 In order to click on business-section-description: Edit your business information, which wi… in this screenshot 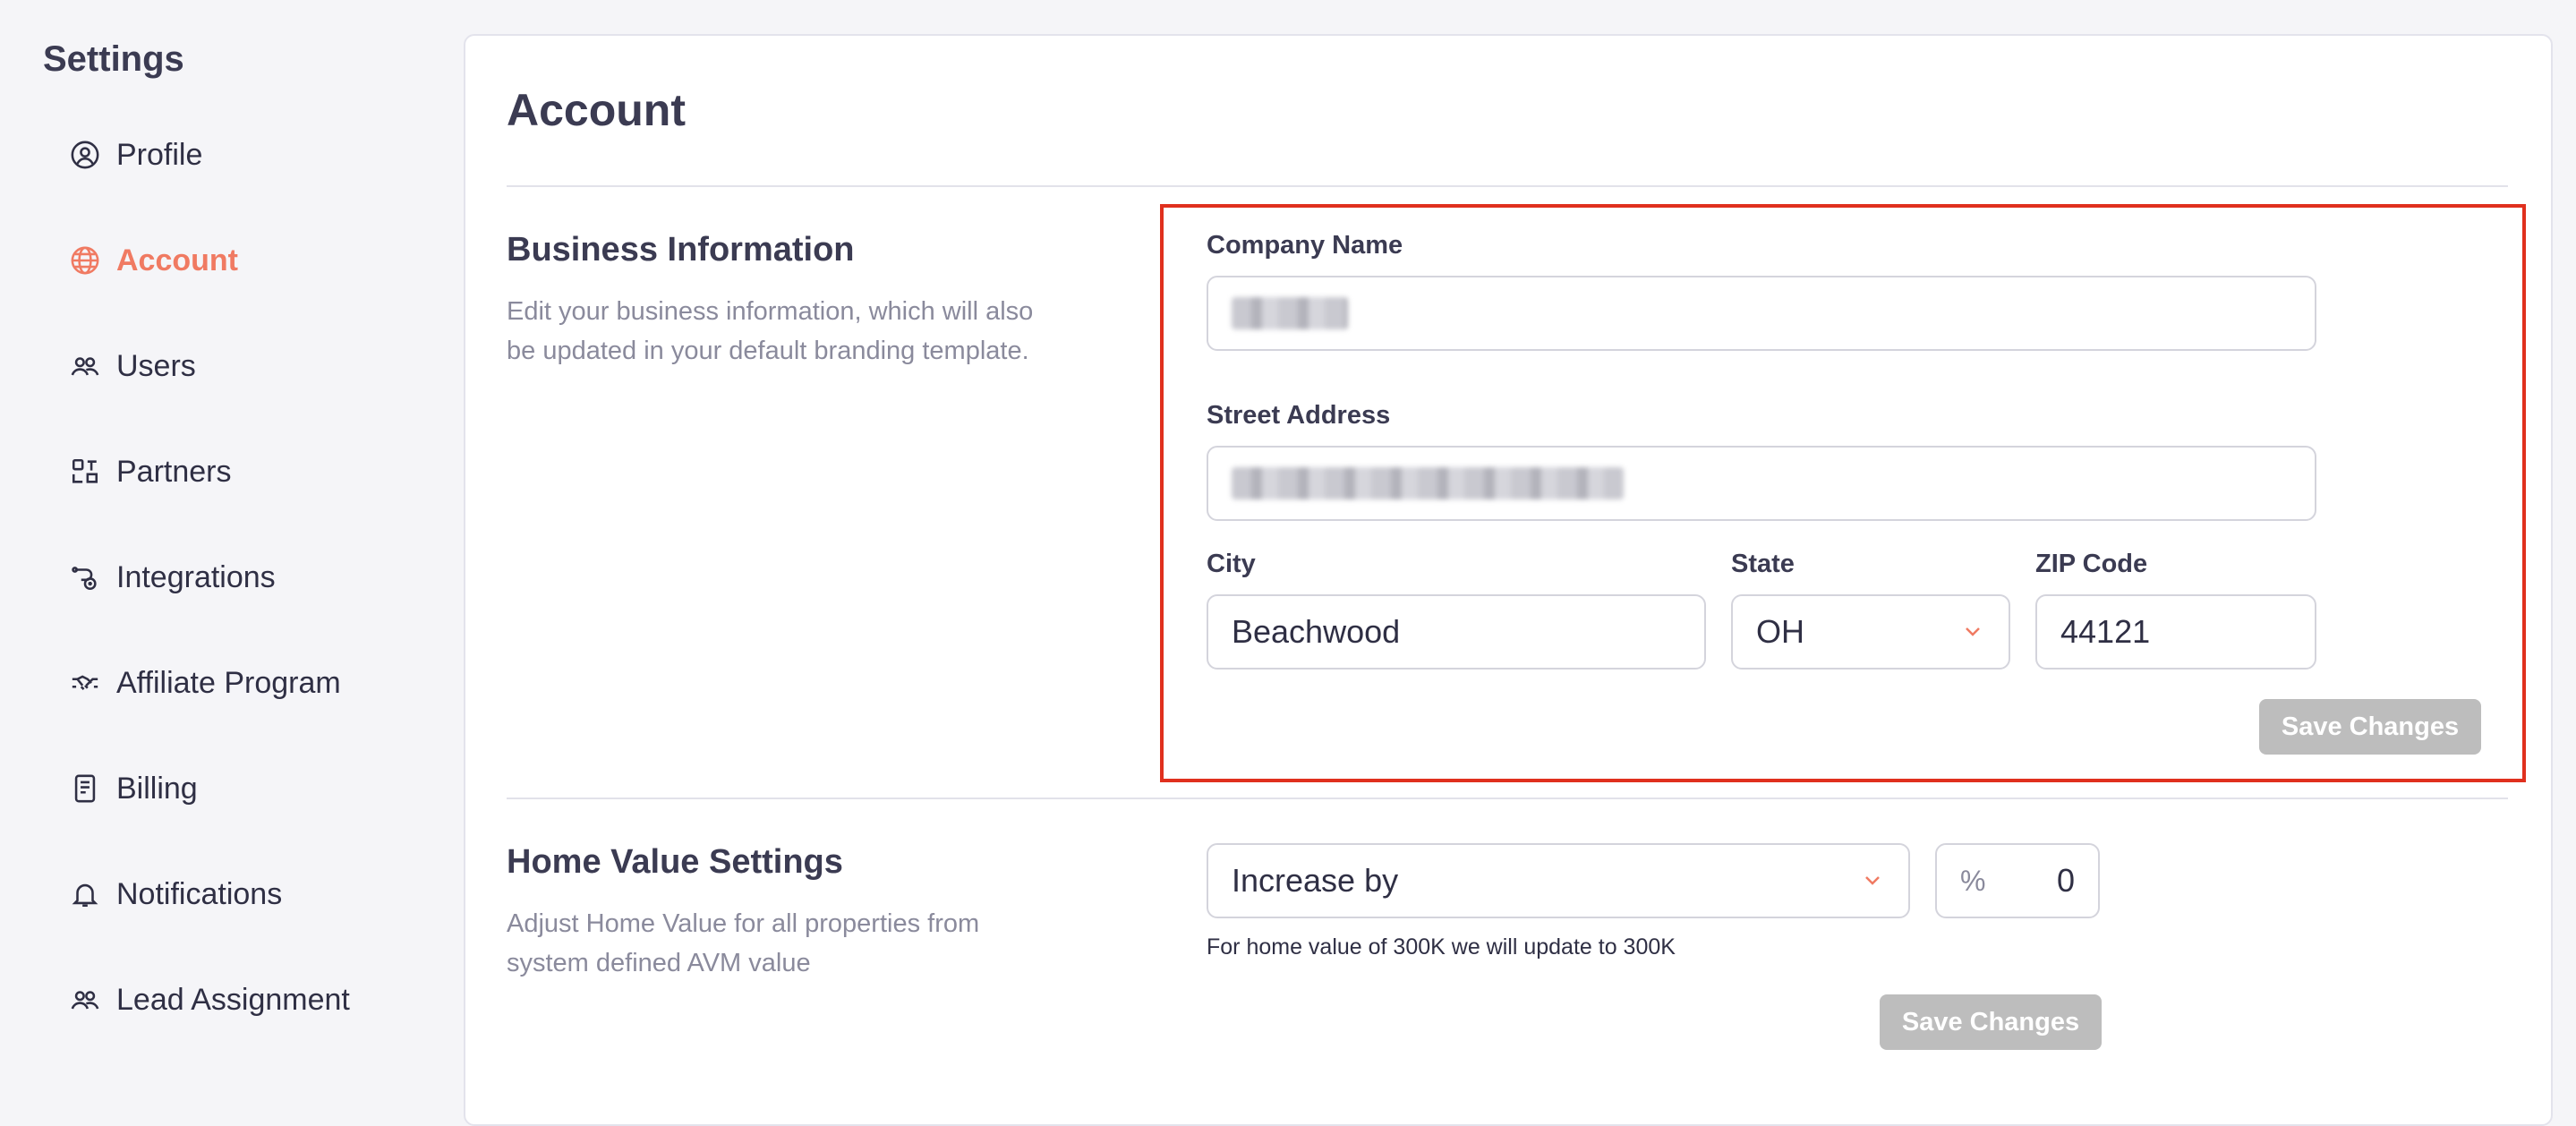, I will do `click(770, 331)`.